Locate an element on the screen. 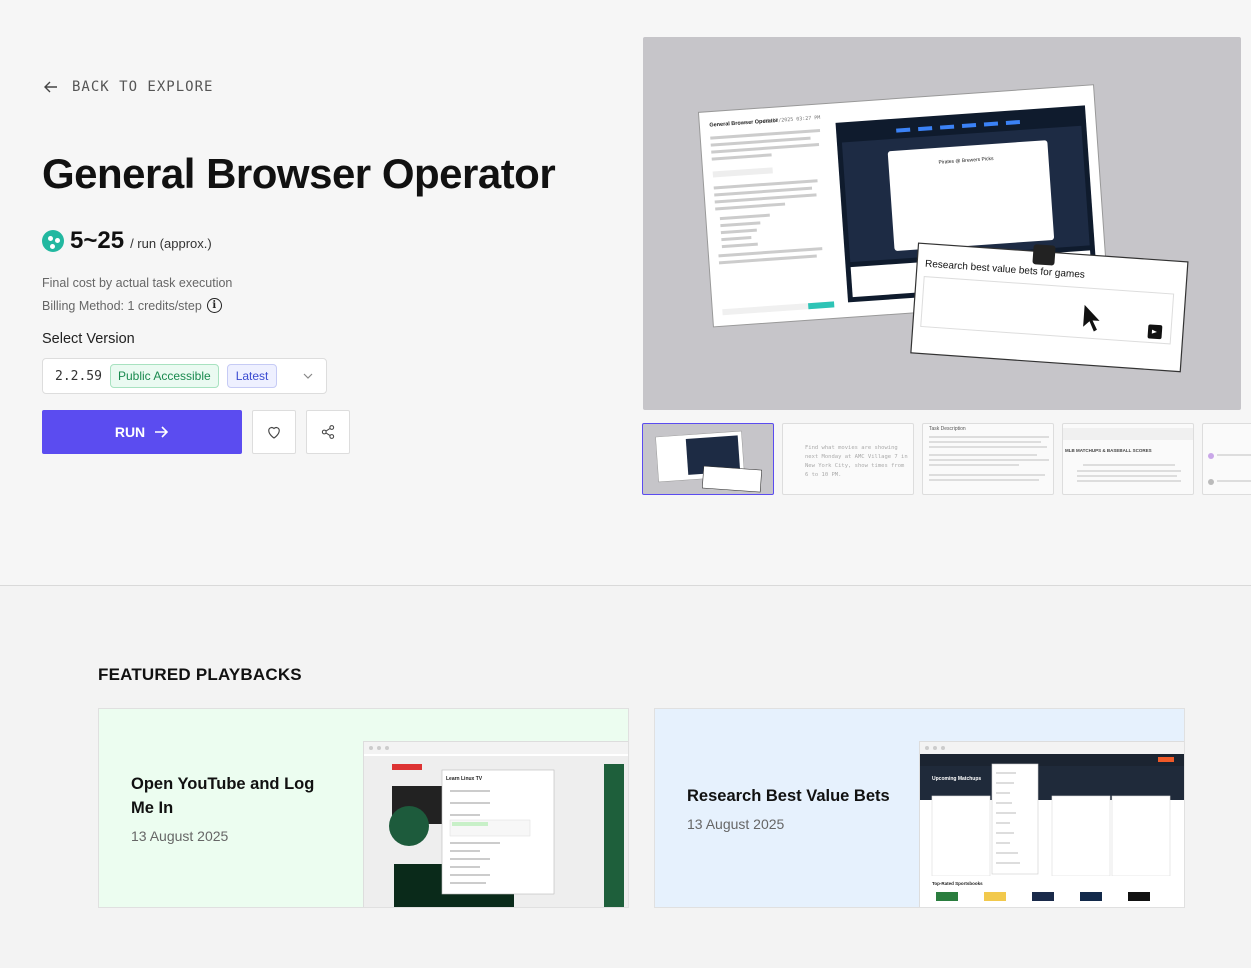 This screenshot has width=1251, height=968. playback-title: Open YouTube and Log Me In is located at coordinates (223, 796).